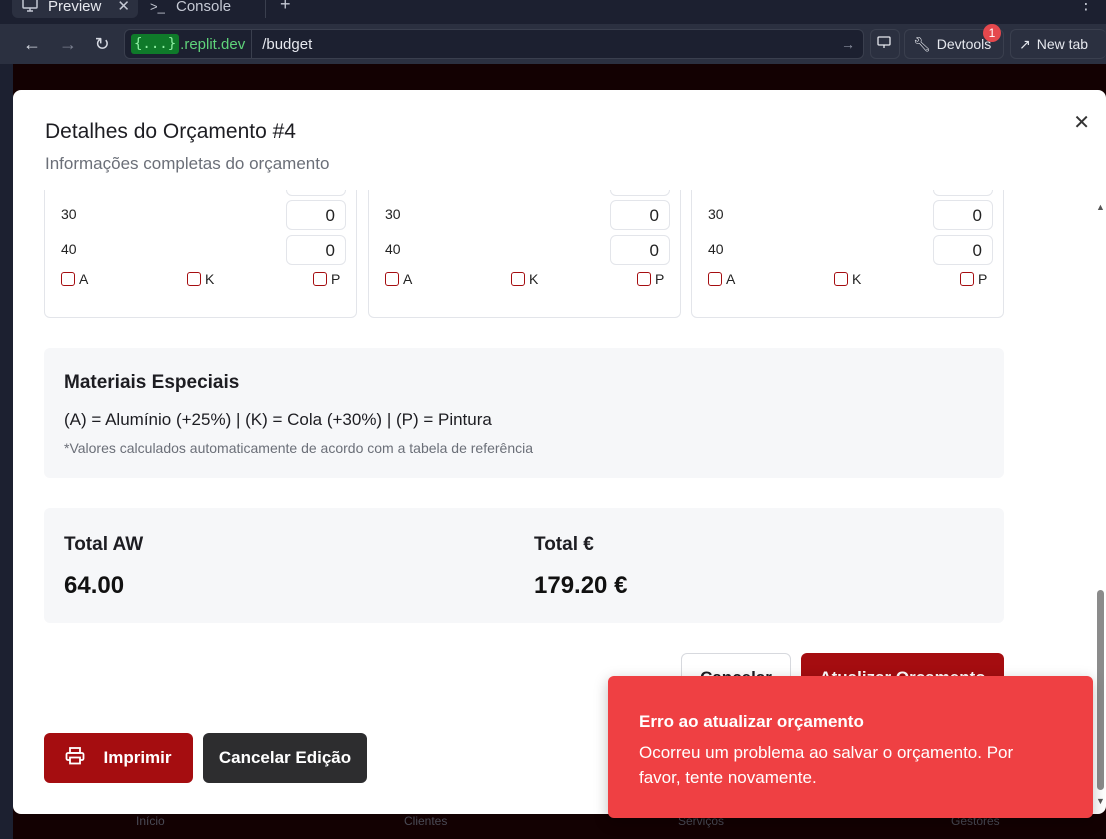 This screenshot has height=839, width=1106. What do you see at coordinates (964, 44) in the screenshot?
I see `devtools-label: Devtools` at bounding box center [964, 44].